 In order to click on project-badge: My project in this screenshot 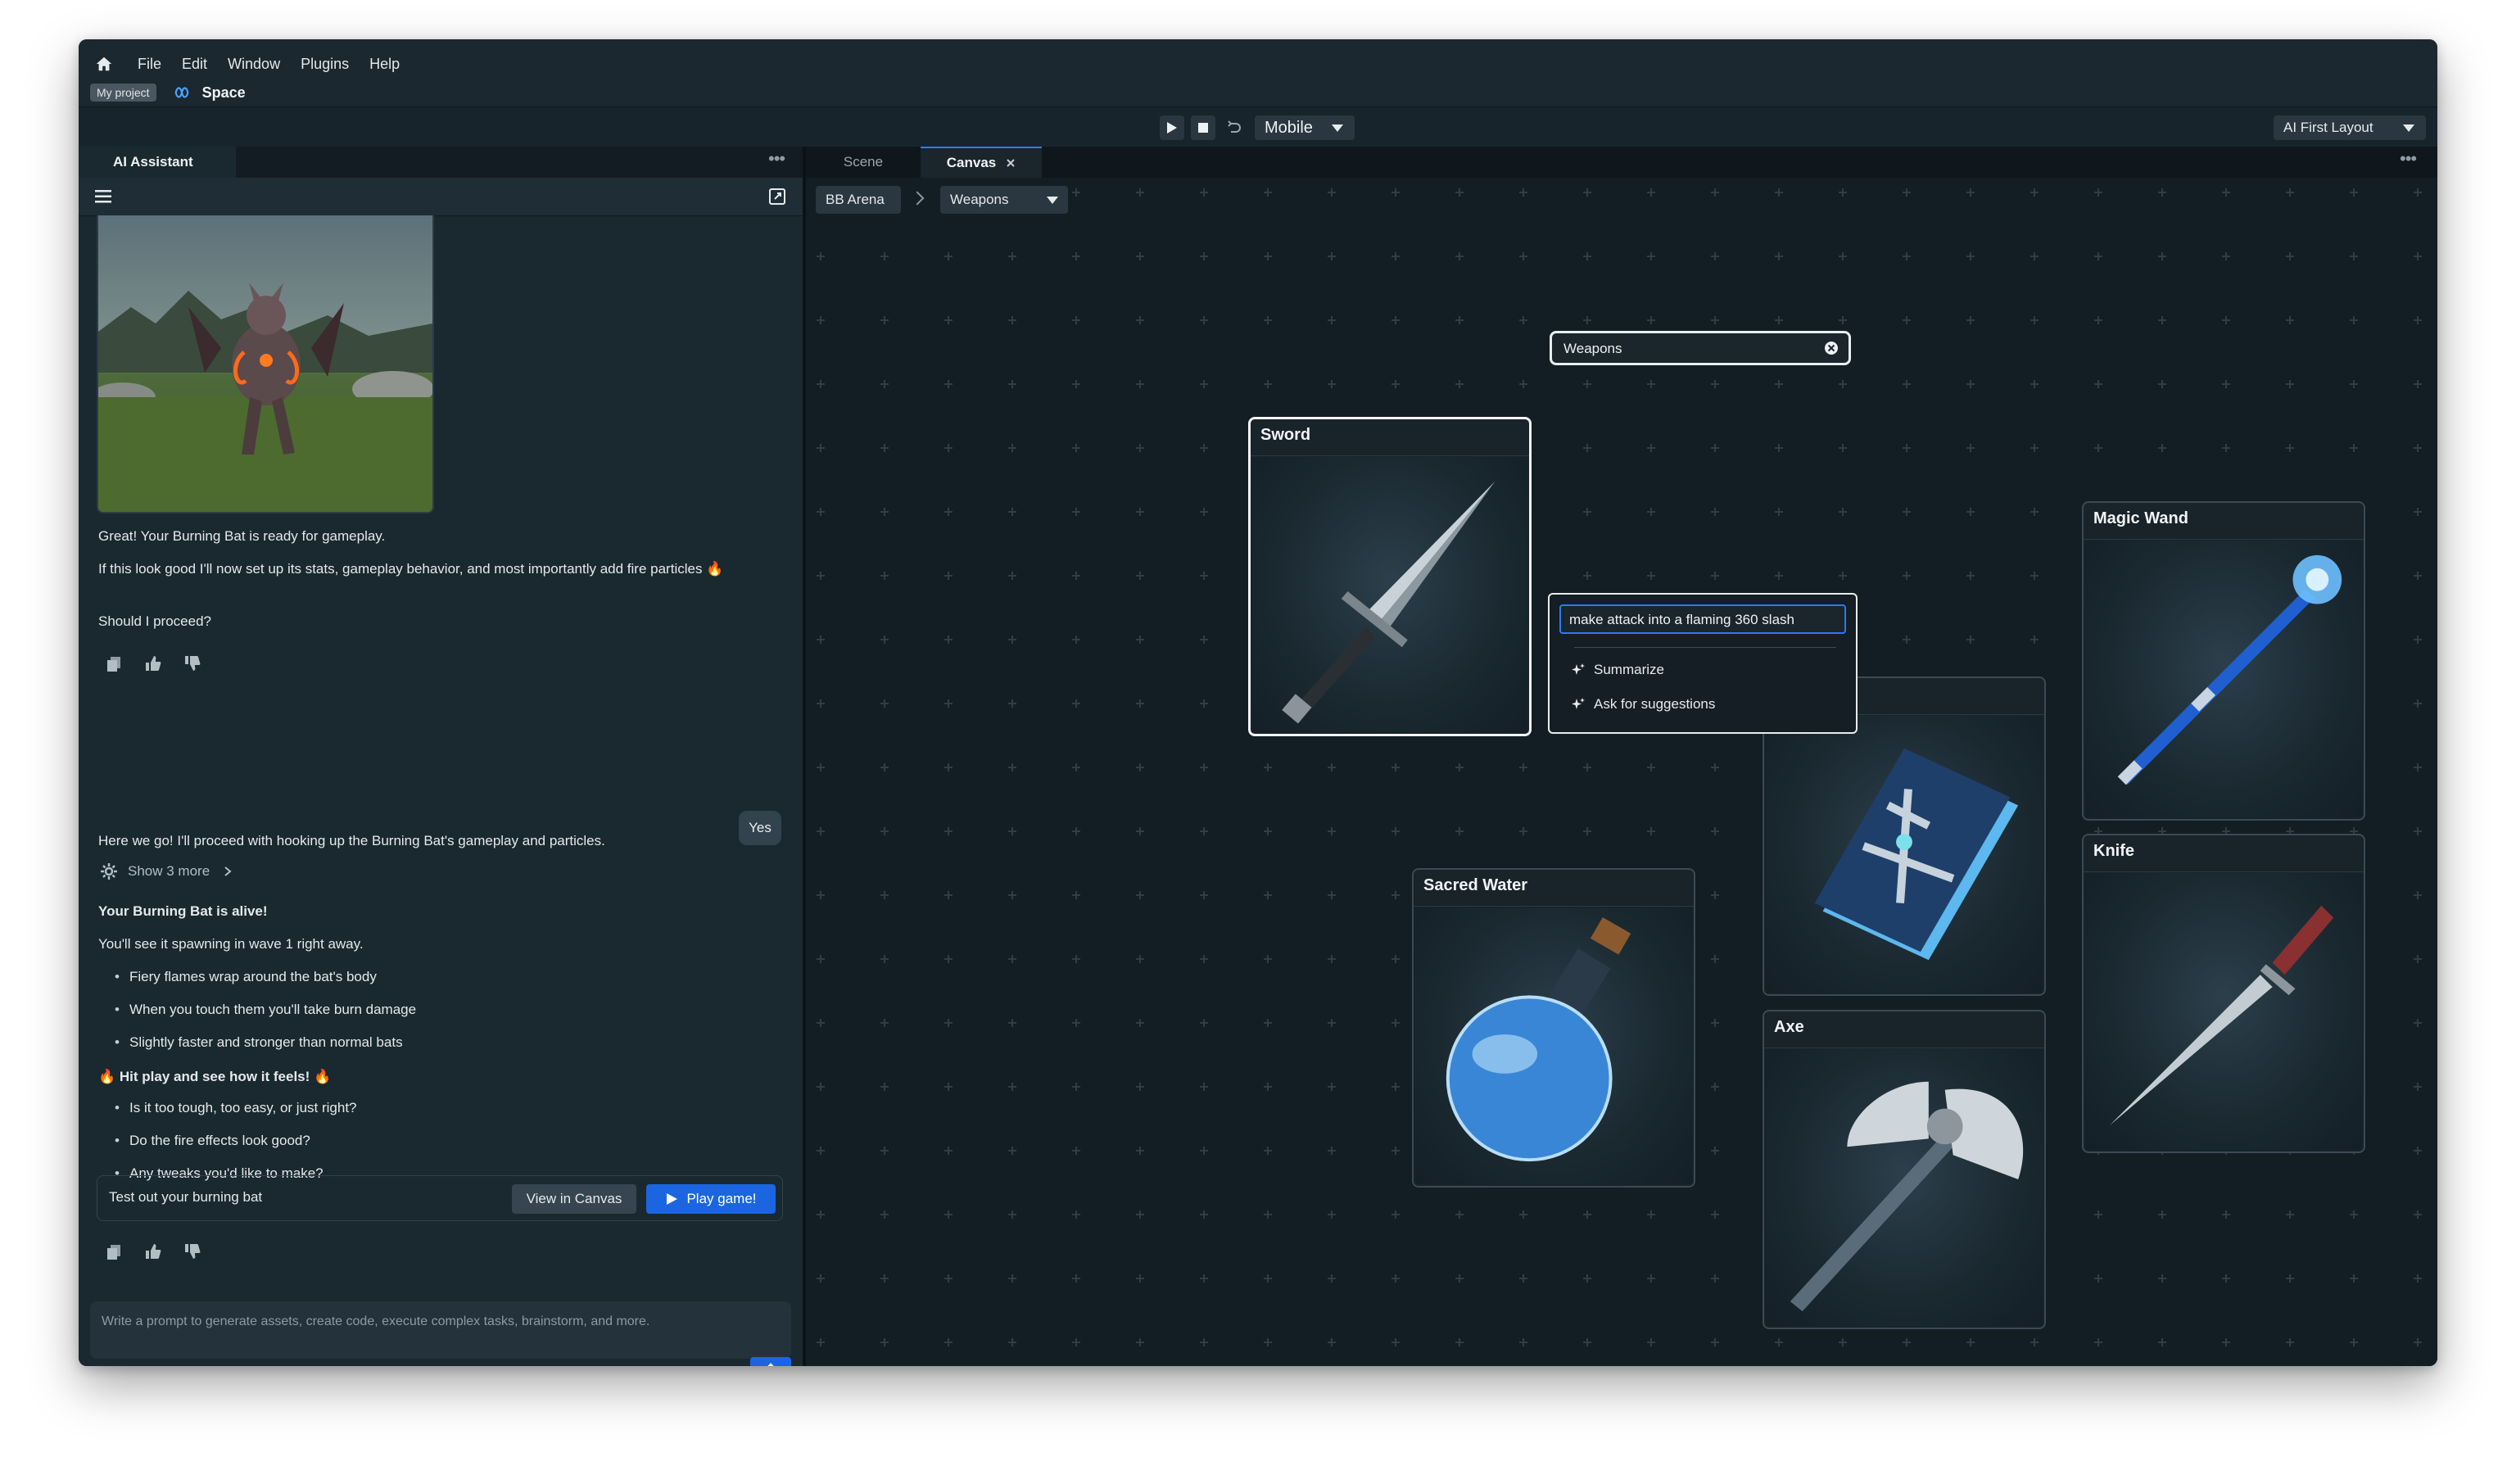, I will do `click(123, 93)`.